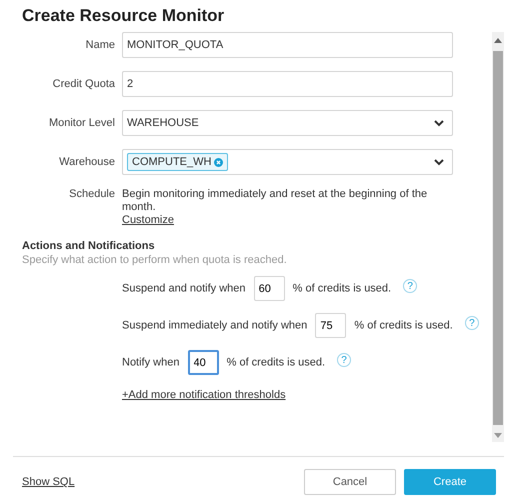  I want to click on section-description: Specify what action to perform when quota is reached., so click(155, 260).